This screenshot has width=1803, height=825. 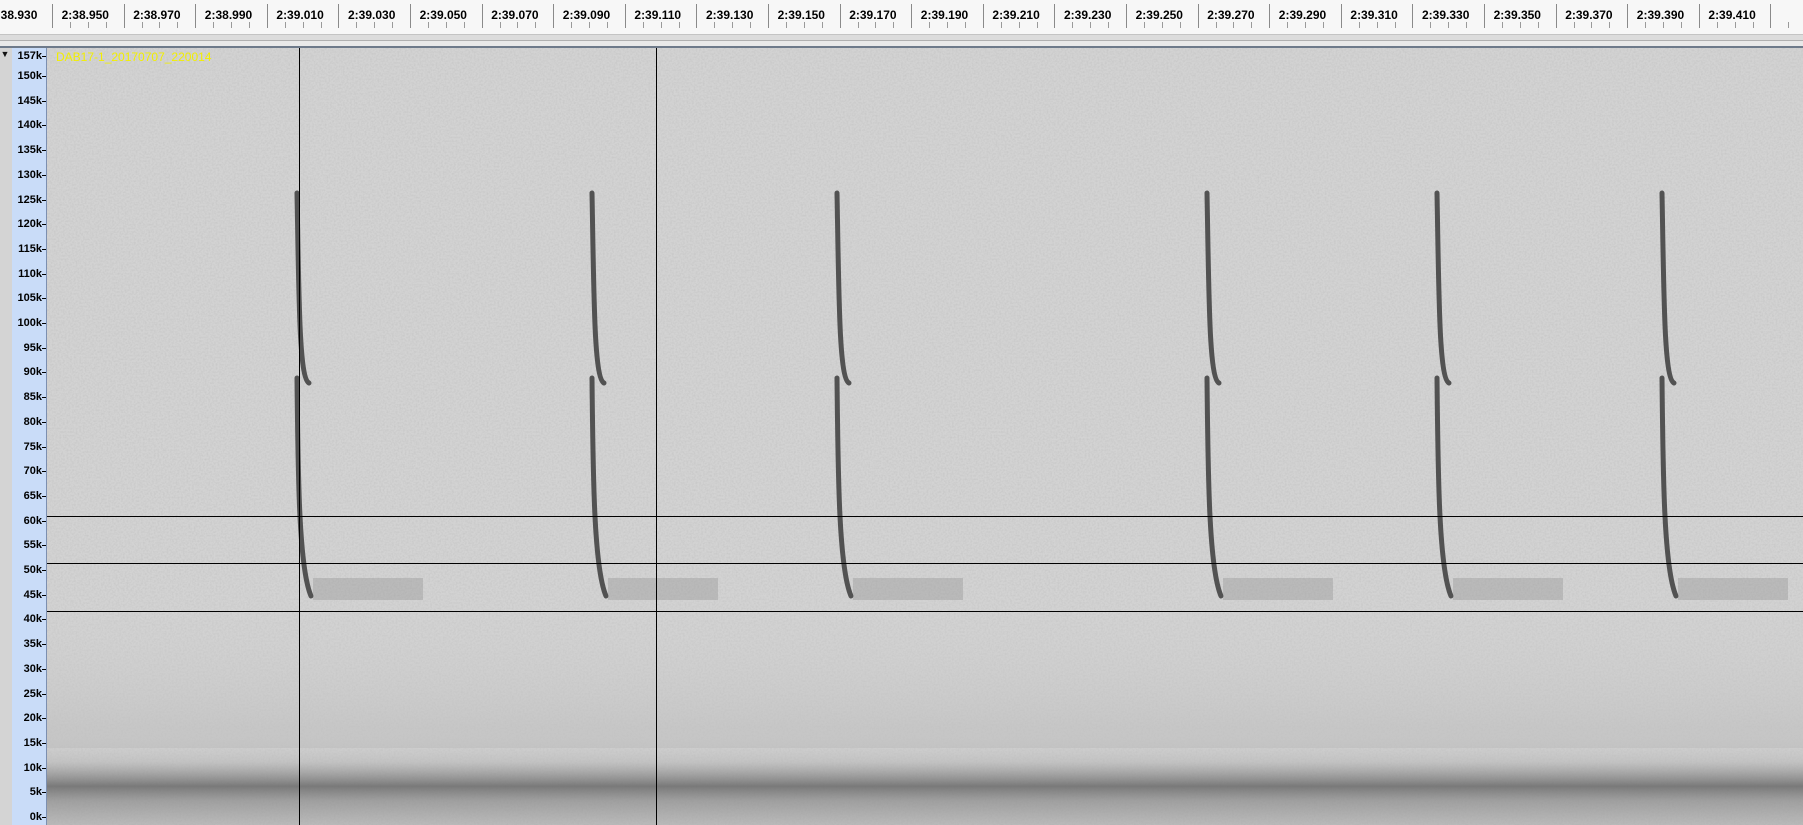 I want to click on selection-low-frequency-line, so click(x=925, y=611).